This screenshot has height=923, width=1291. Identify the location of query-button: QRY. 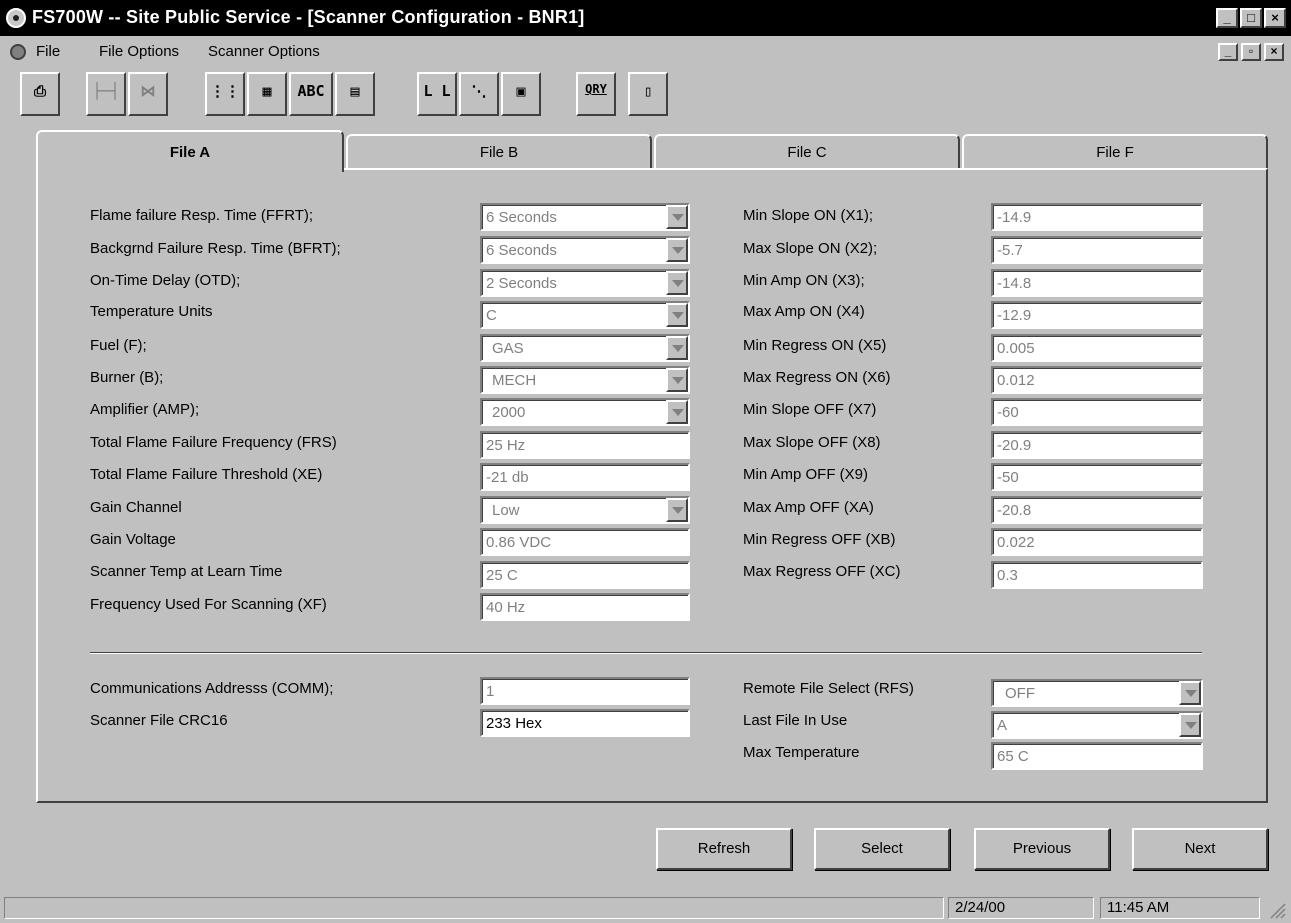
(596, 94).